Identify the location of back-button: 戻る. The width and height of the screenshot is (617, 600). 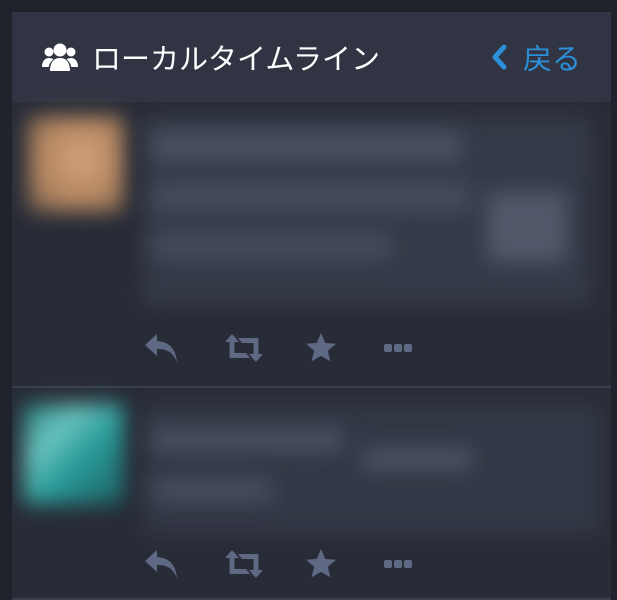
(536, 57).